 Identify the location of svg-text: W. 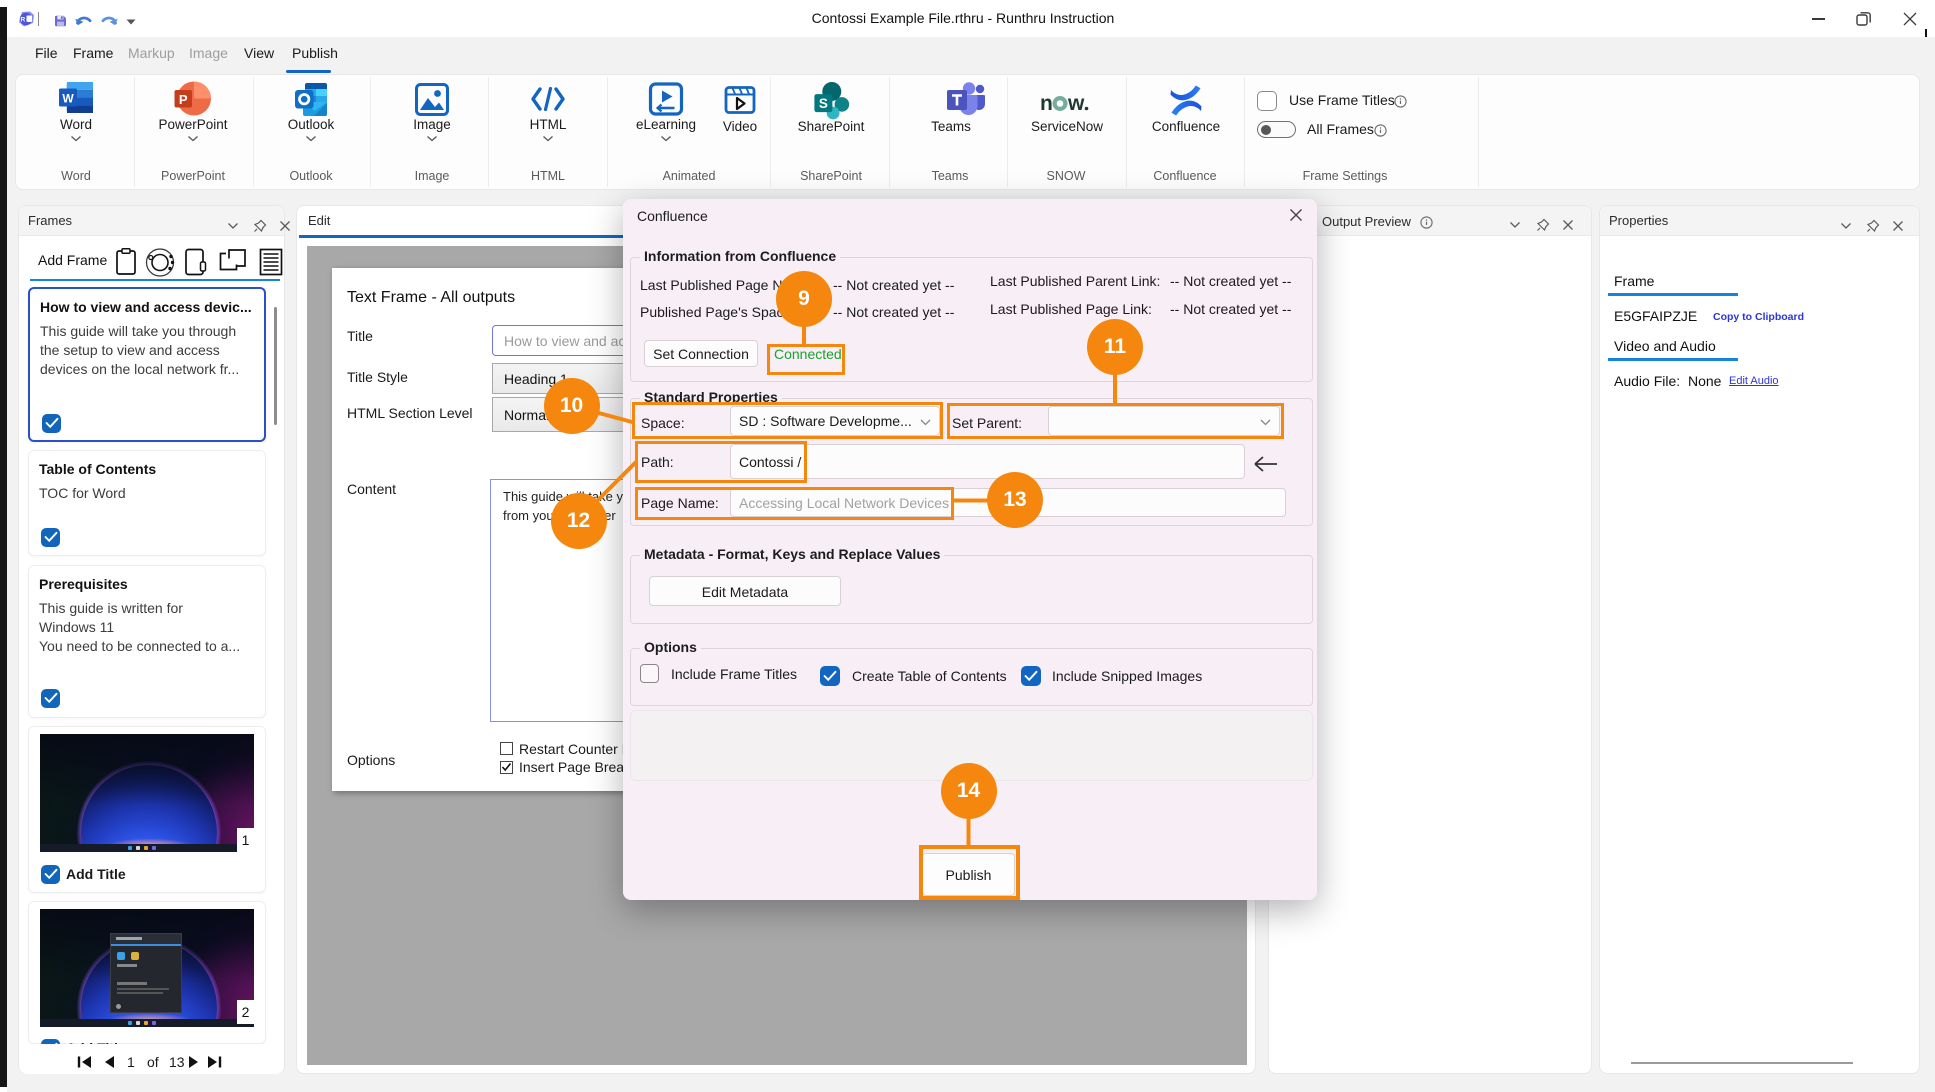
(68, 99).